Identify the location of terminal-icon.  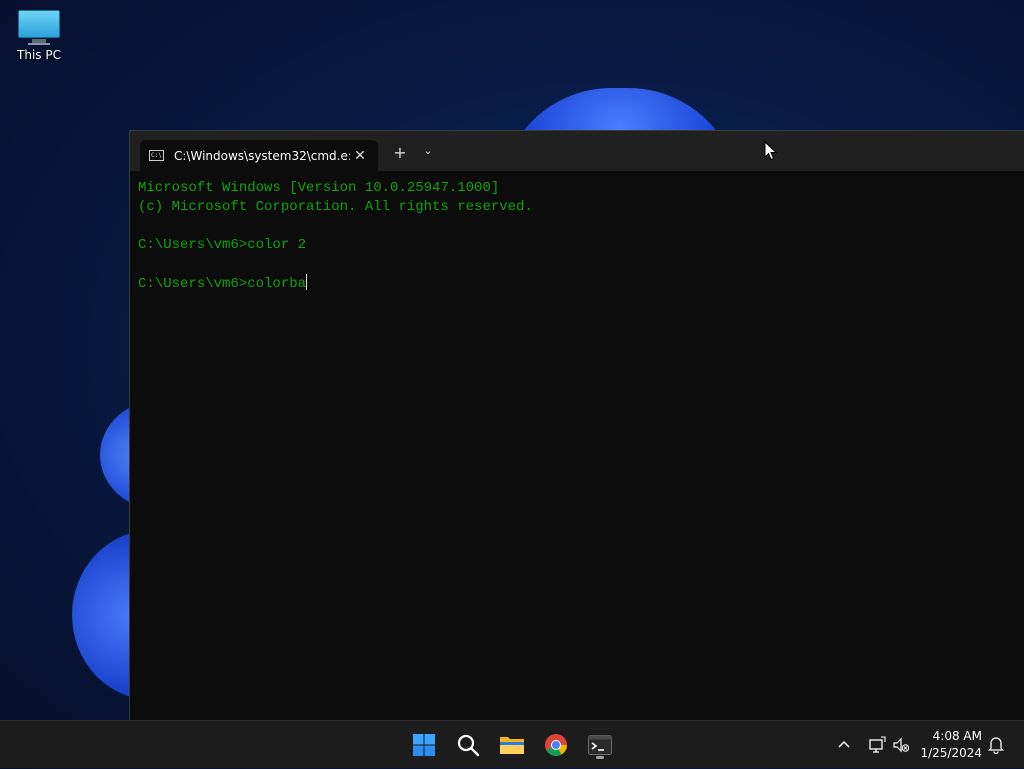
(600, 745).